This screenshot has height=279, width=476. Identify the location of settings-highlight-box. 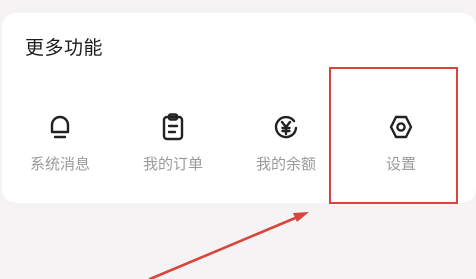
(393, 135).